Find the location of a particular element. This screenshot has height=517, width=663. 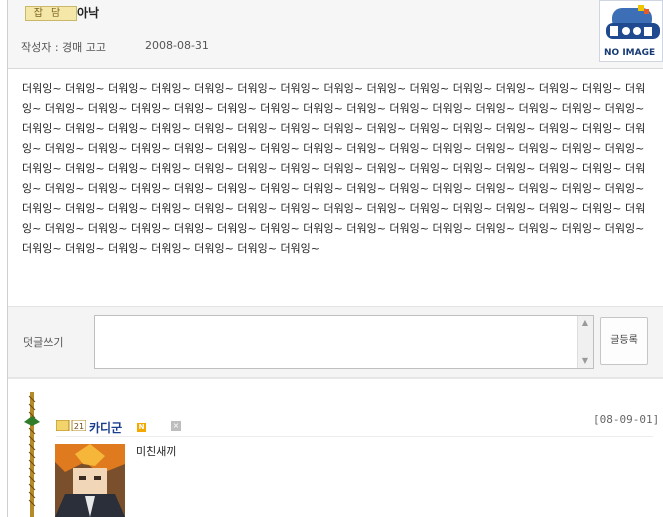

svg-text: 21 is located at coordinates (79, 426).